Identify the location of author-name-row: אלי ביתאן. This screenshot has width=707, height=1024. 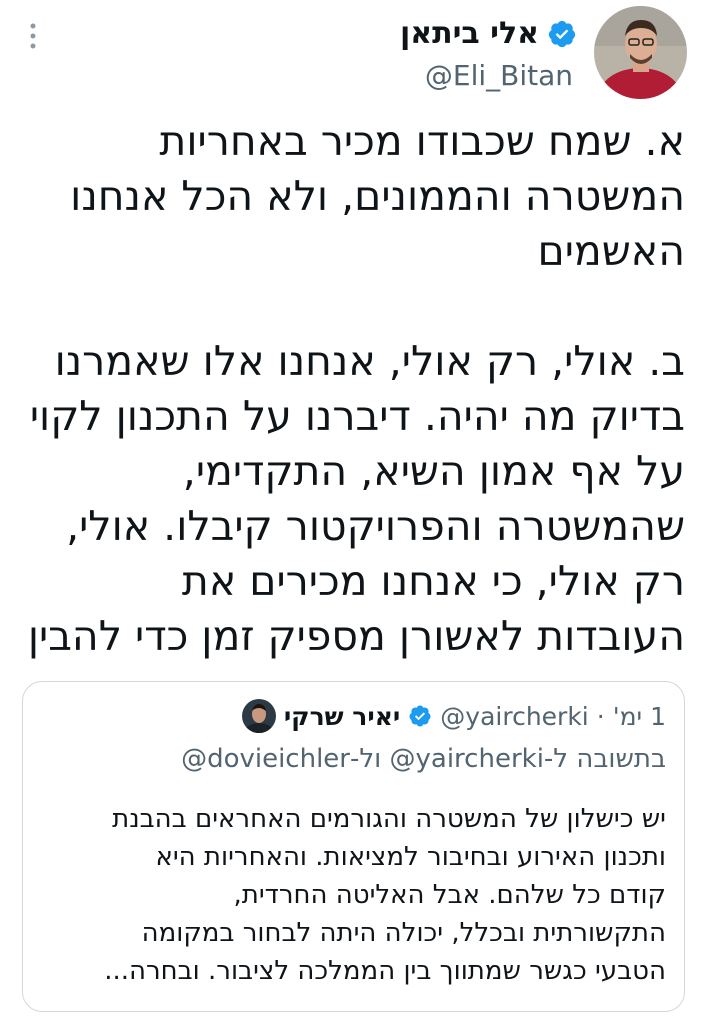
(488, 34).